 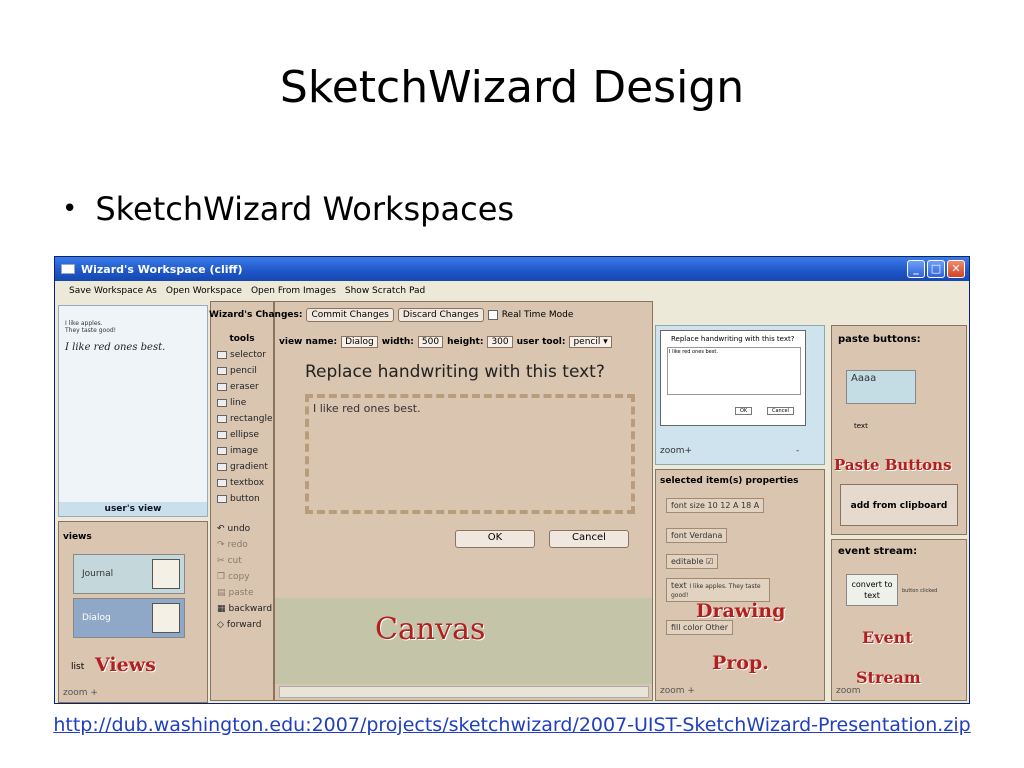 What do you see at coordinates (129, 574) in the screenshot?
I see `view-thumb-journal: Journal` at bounding box center [129, 574].